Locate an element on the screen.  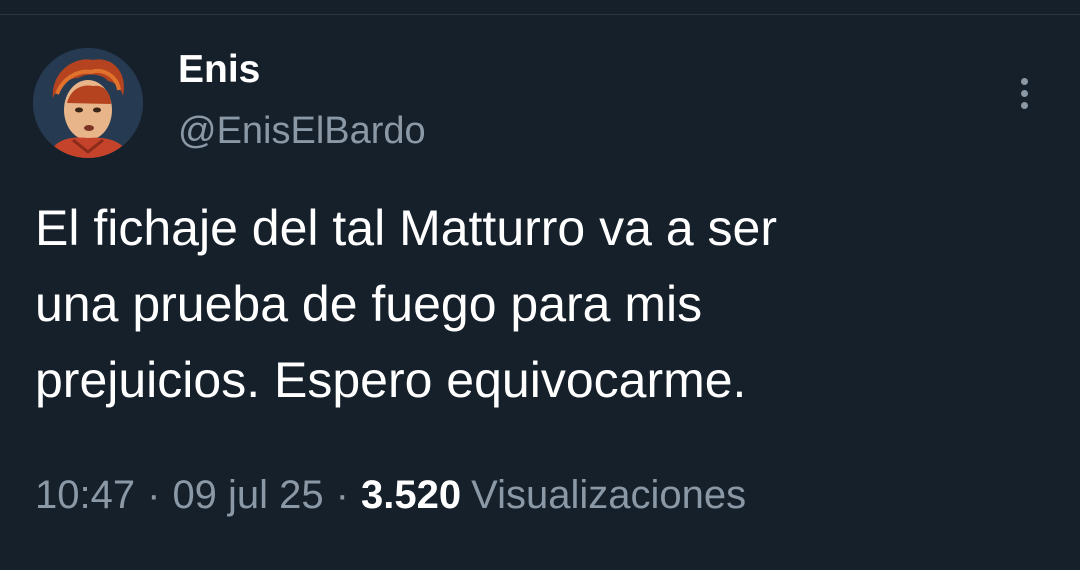
avatar-portrait-image is located at coordinates (88, 103).